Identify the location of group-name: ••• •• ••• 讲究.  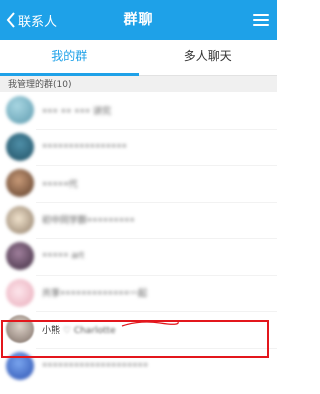
(77, 111).